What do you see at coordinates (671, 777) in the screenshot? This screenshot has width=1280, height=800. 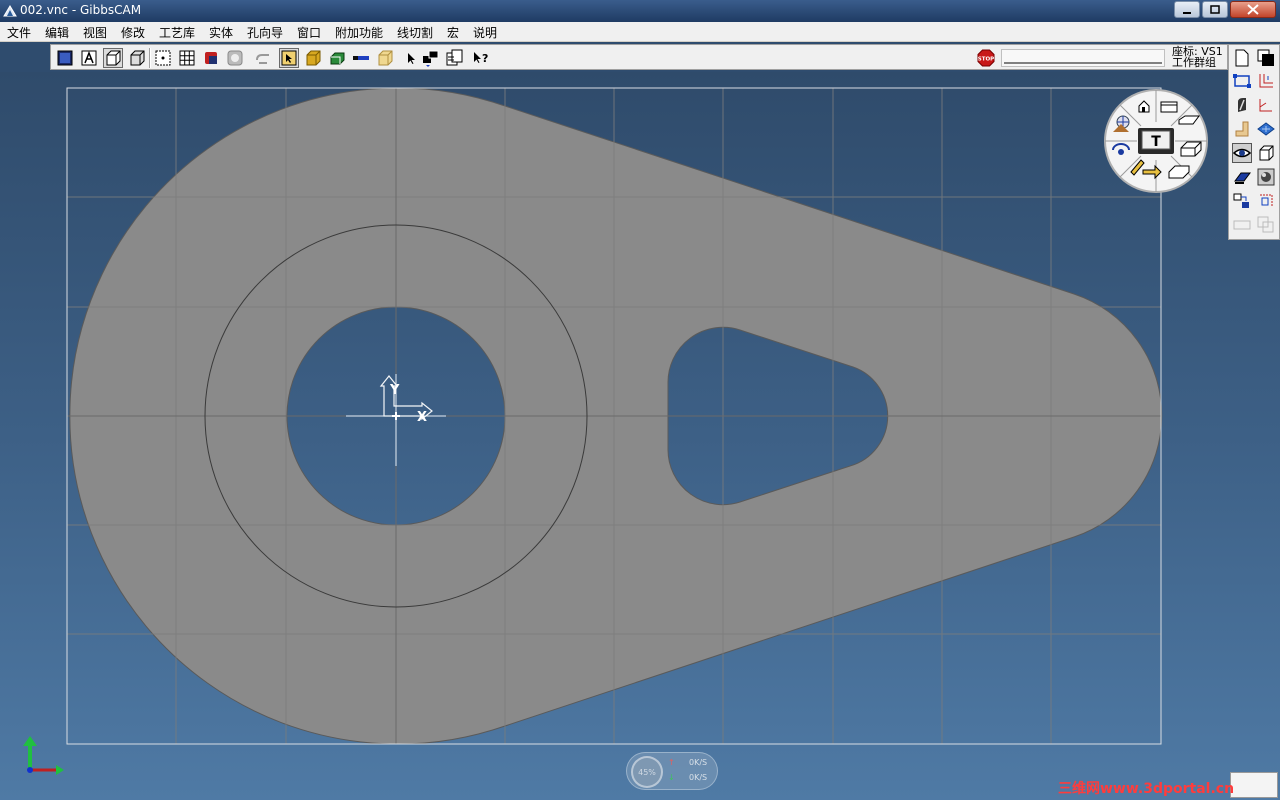 I see `download-arrow-icon: ↓` at bounding box center [671, 777].